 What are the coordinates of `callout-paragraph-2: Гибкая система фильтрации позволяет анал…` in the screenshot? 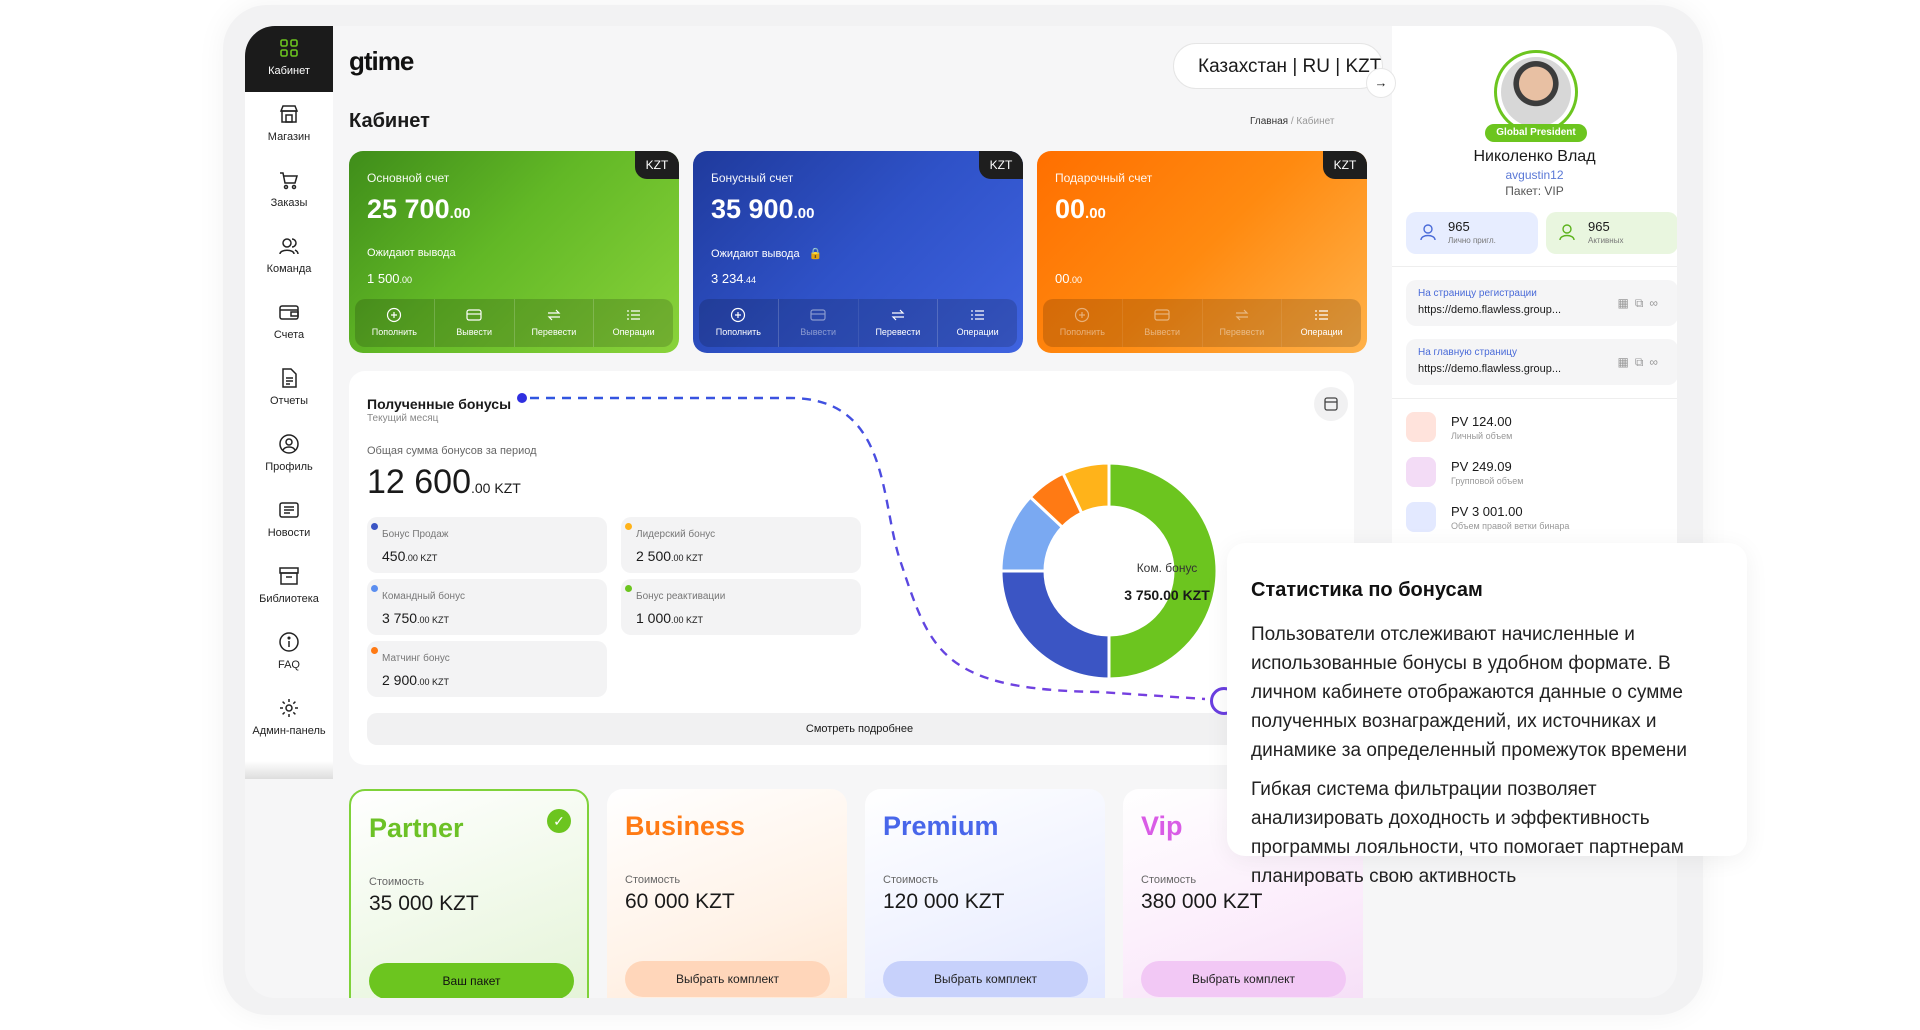 It's located at (1467, 833).